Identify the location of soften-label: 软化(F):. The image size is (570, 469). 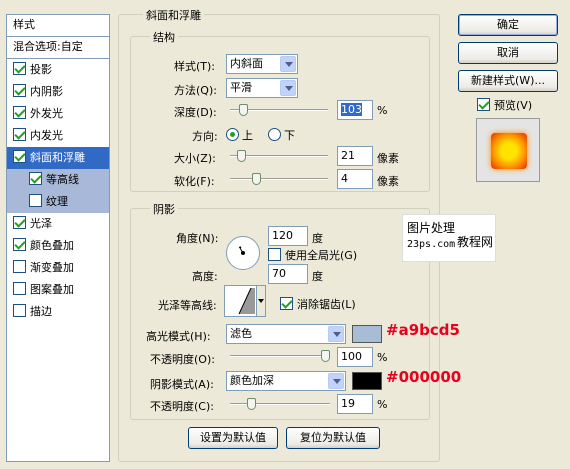
(194, 181).